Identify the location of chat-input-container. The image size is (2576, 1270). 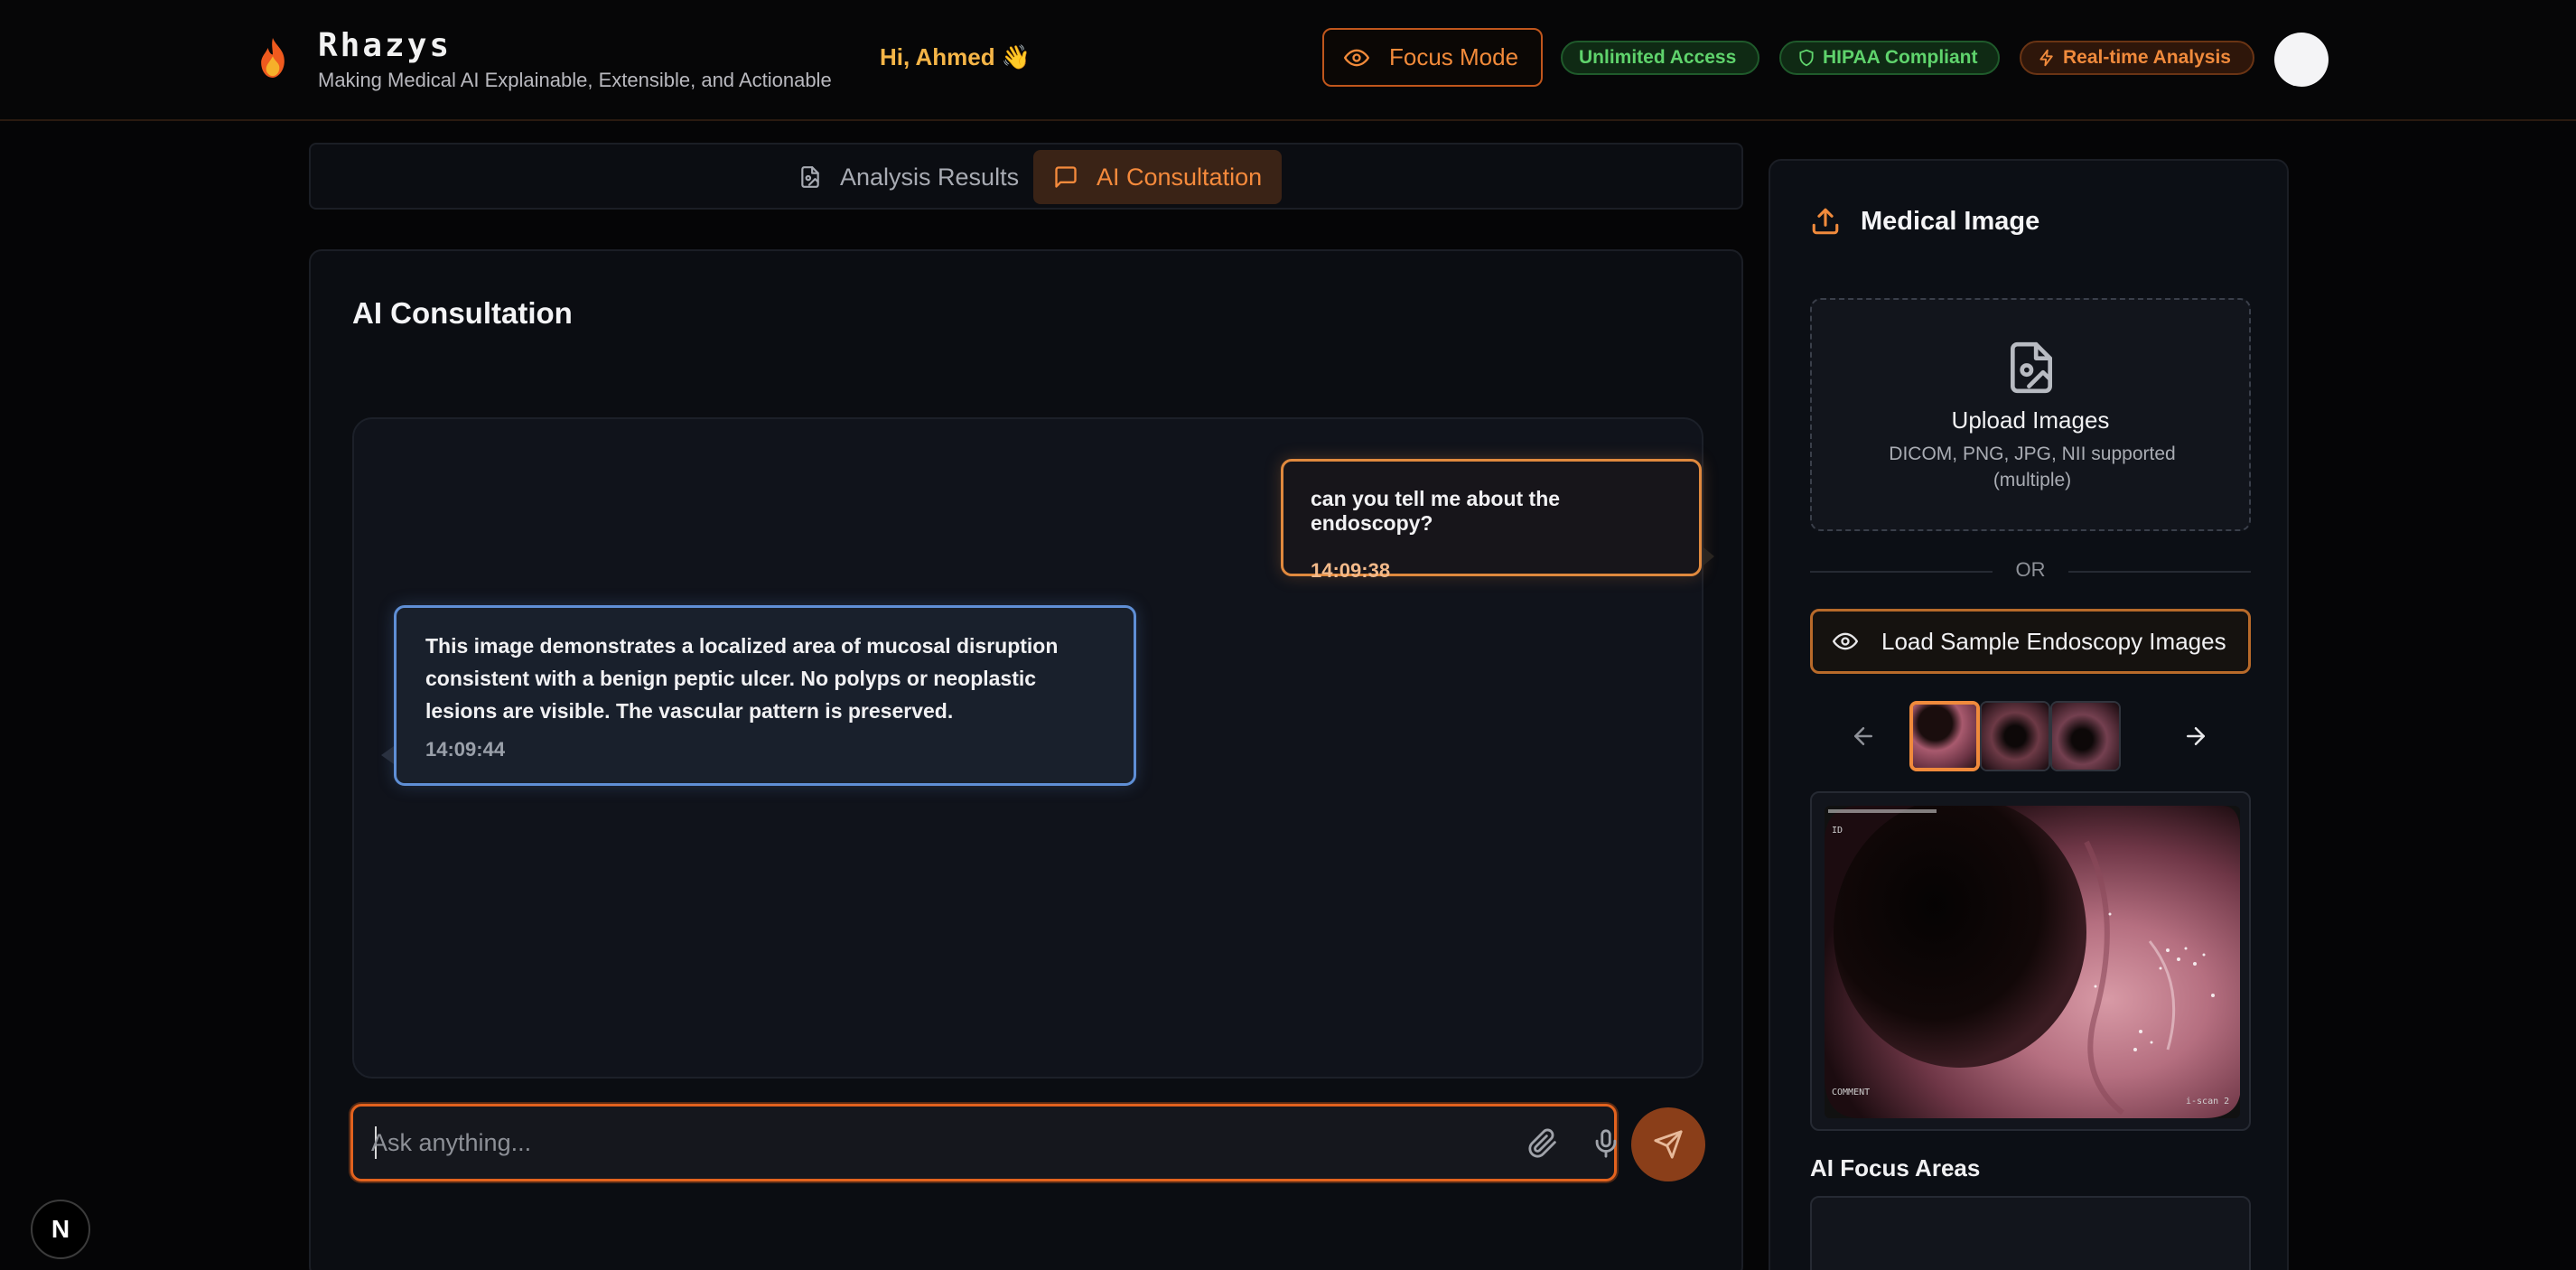
(983, 1142).